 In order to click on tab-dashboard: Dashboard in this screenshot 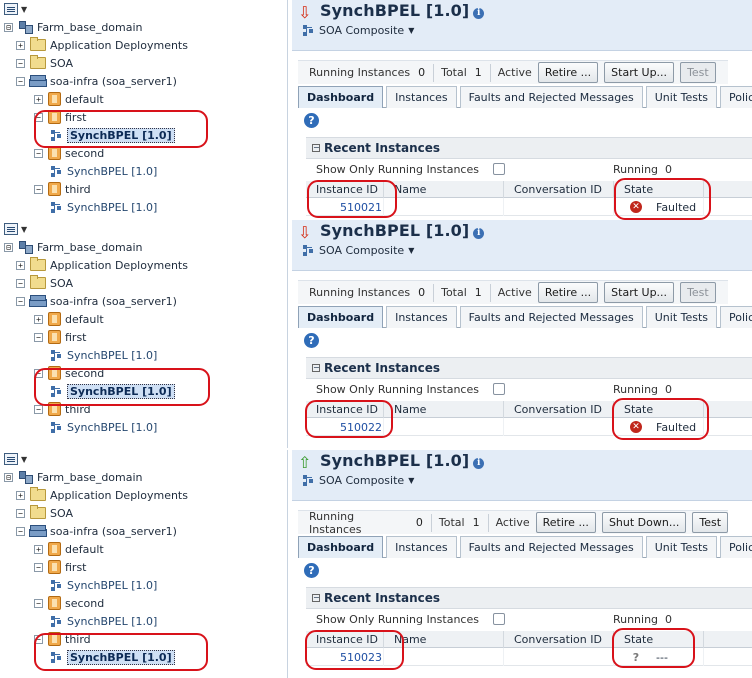, I will do `click(341, 97)`.